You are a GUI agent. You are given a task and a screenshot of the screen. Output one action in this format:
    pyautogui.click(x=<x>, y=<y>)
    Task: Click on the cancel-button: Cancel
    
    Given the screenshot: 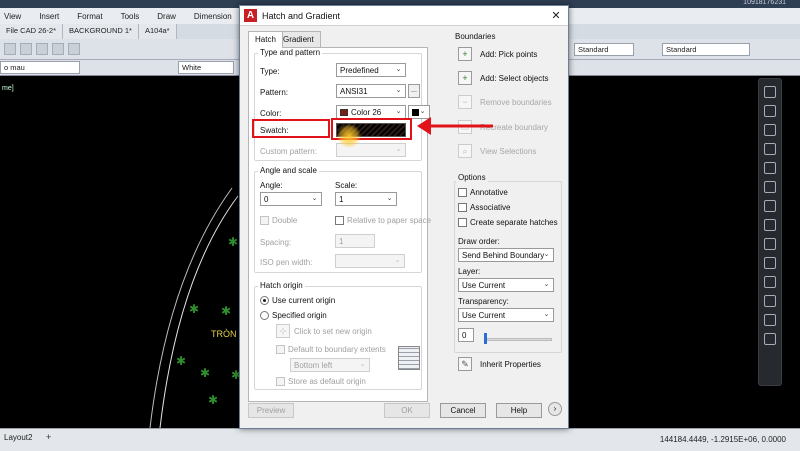 What is the action you would take?
    pyautogui.click(x=463, y=410)
    